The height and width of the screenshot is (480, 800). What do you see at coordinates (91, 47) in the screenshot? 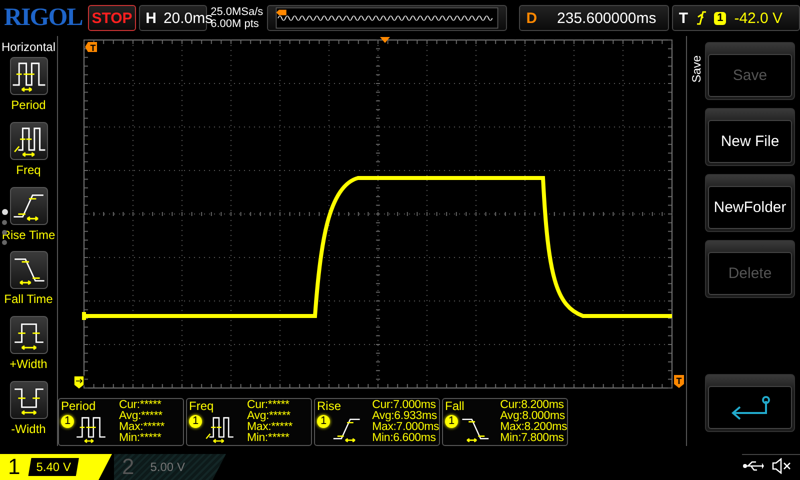
I see `trigger-marker: T` at bounding box center [91, 47].